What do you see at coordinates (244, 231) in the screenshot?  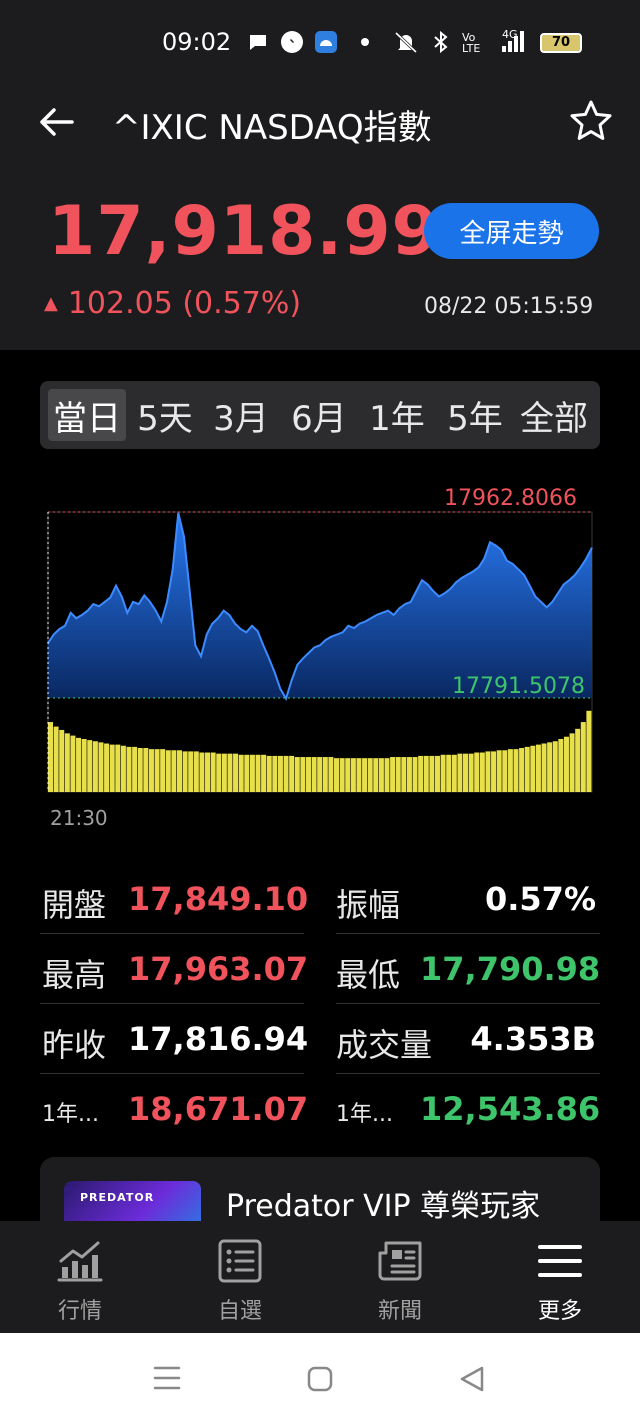 I see `current-price: 17,918.99` at bounding box center [244, 231].